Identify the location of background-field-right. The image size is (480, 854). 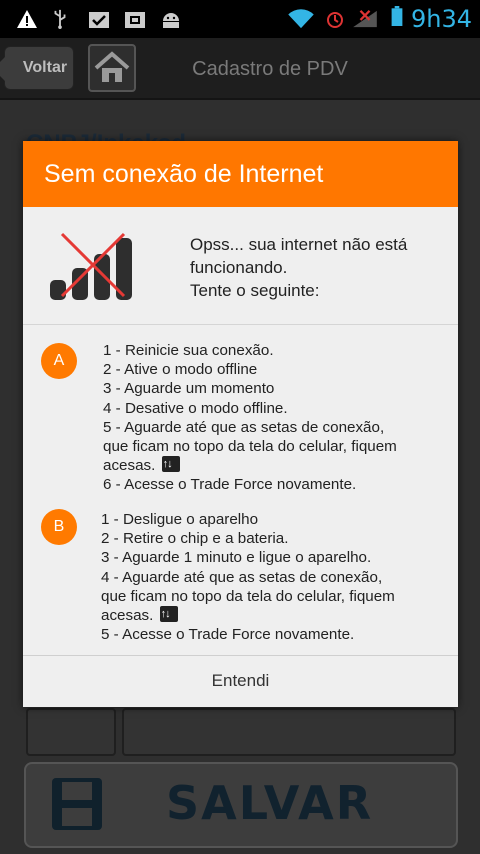
(289, 732).